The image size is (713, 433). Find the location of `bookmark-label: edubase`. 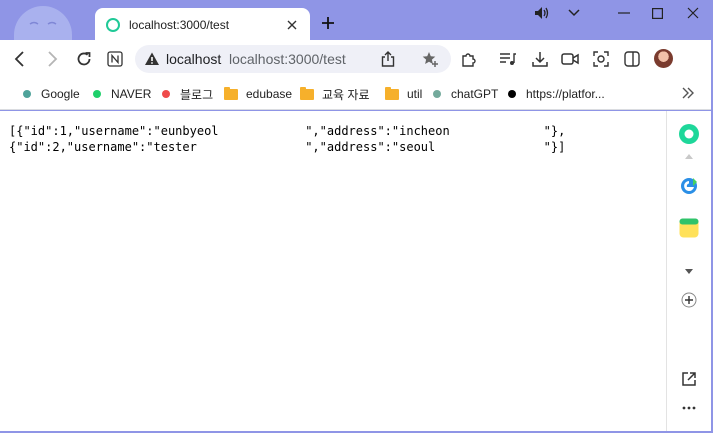

bookmark-label: edubase is located at coordinates (269, 94).